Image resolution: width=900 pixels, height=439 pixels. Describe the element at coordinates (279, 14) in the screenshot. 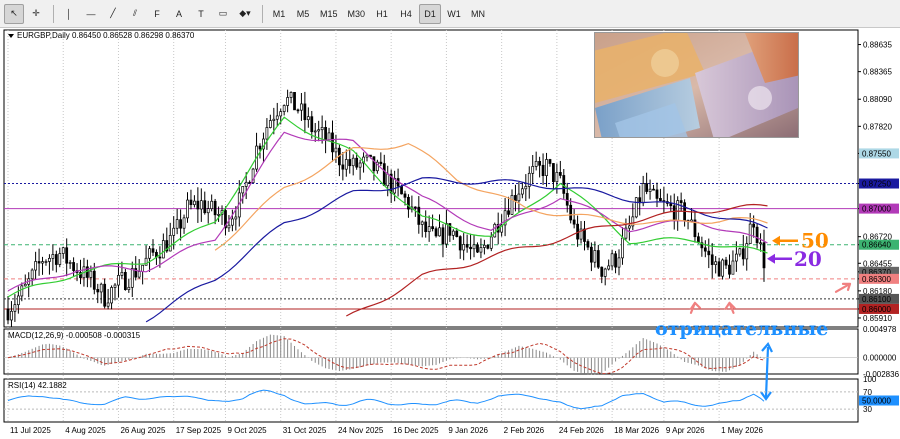

I see `timeframe-m1: M1` at that location.